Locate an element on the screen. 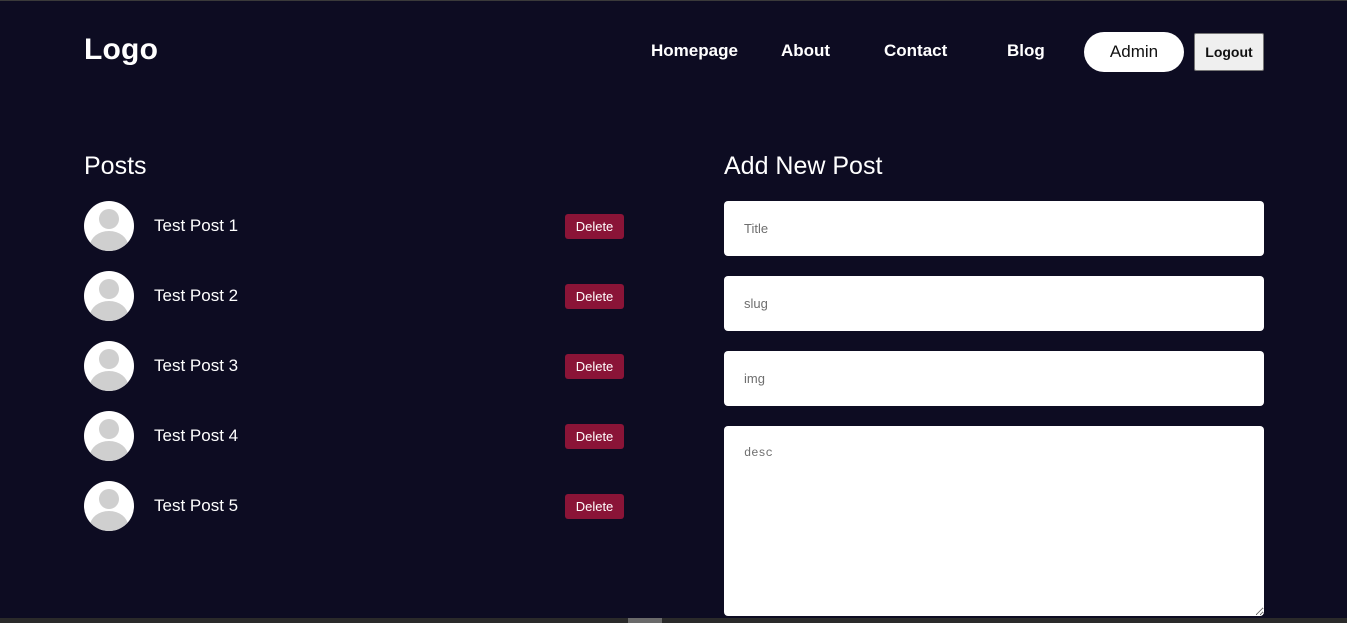 The image size is (1347, 623). post-row: Test Post 3 Delete is located at coordinates (354, 366).